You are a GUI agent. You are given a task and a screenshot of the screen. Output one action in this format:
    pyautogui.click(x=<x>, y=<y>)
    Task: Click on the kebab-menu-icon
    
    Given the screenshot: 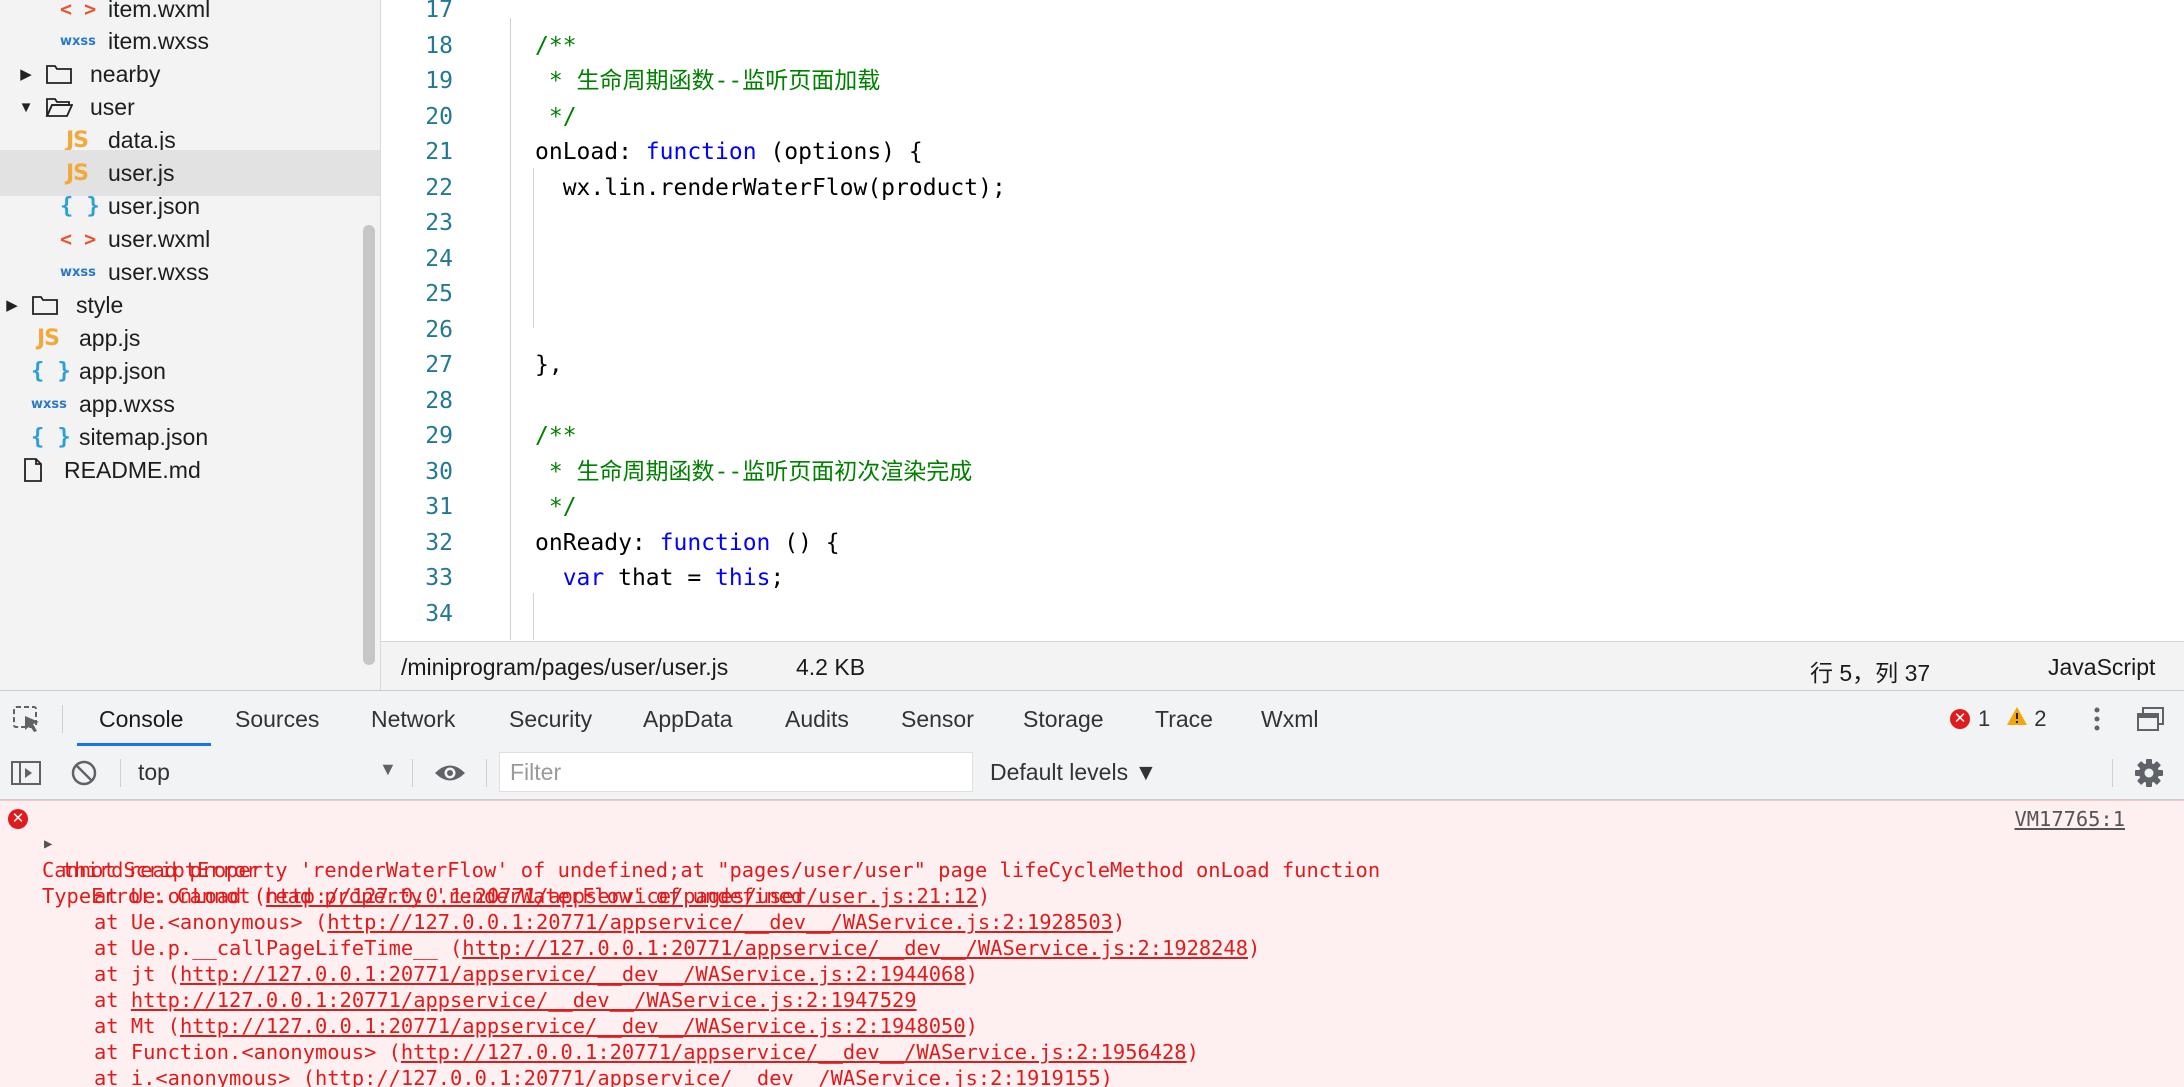 What is the action you would take?
    pyautogui.click(x=2097, y=719)
    